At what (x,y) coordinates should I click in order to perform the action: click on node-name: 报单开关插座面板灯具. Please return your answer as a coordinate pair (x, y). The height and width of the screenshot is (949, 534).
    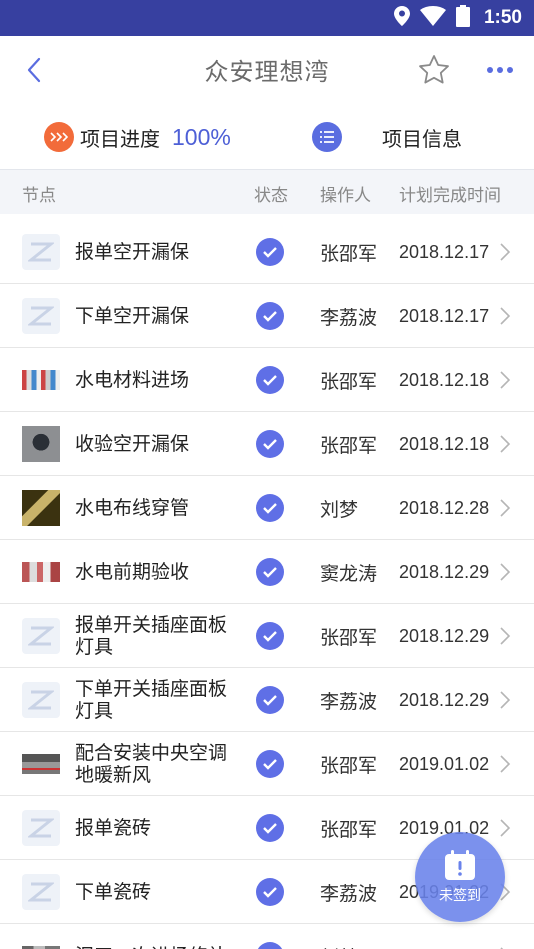
    Looking at the image, I should click on (151, 636).